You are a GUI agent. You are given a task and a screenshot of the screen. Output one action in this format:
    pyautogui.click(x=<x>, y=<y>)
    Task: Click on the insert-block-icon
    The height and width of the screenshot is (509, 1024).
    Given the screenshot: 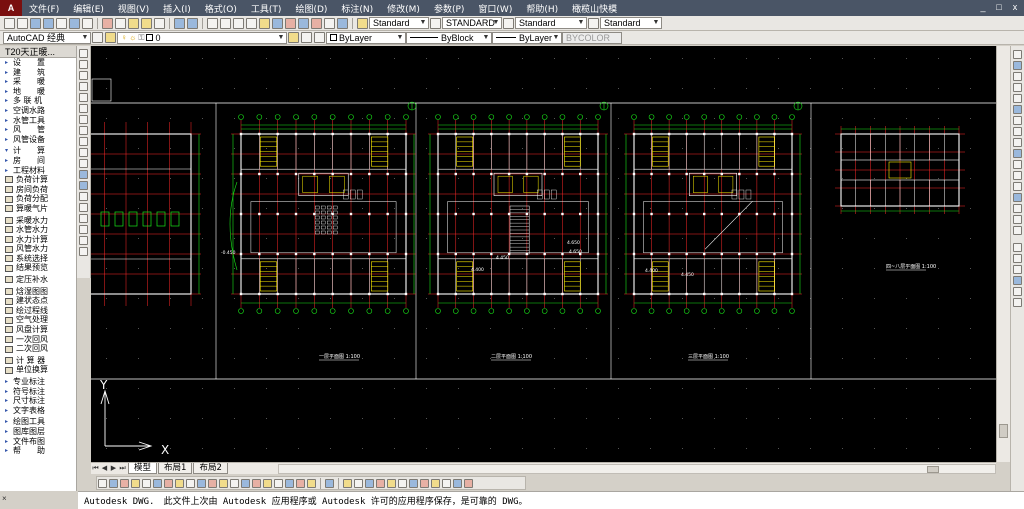 What is the action you would take?
    pyautogui.click(x=83, y=174)
    